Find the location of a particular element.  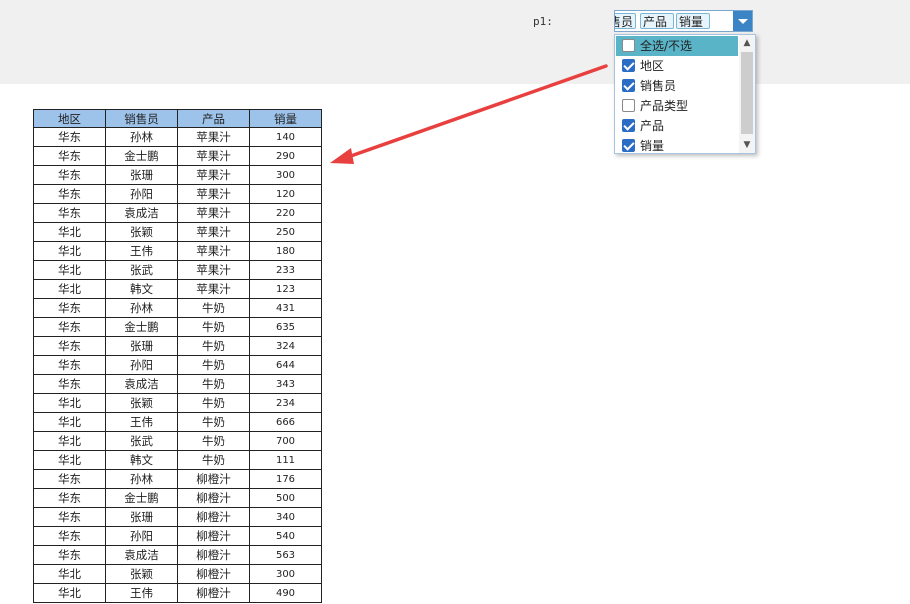

table-row: 华北 张颖 苹果汁 250 is located at coordinates (177, 232).